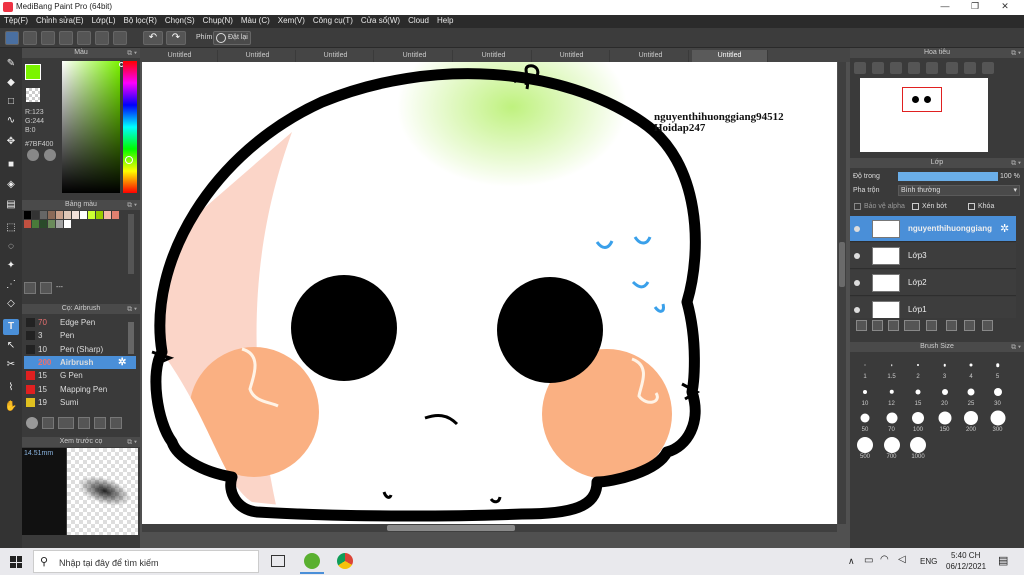 Image resolution: width=1024 pixels, height=575 pixels. I want to click on color-wheel-icon, so click(33, 155).